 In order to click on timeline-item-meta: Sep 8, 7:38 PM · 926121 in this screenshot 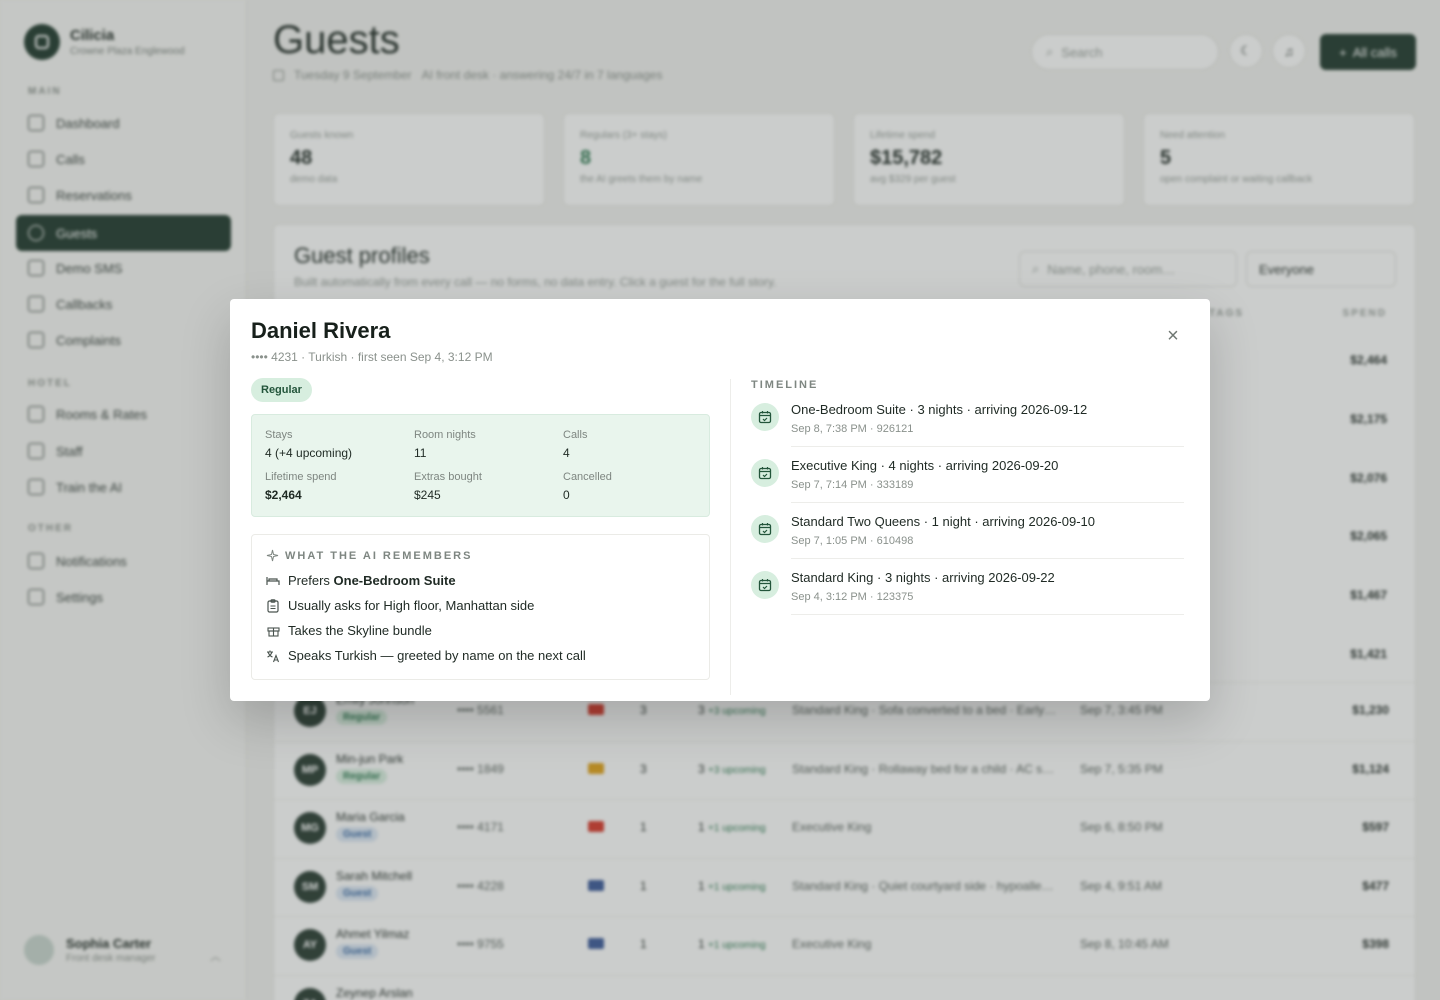, I will do `click(852, 429)`.